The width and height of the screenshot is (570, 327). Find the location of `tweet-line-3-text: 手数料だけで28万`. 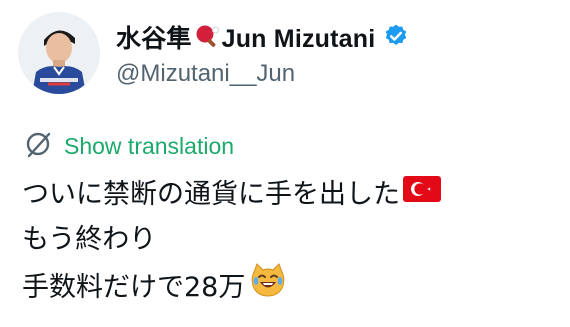

tweet-line-3-text: 手数料だけで28万 is located at coordinates (134, 287).